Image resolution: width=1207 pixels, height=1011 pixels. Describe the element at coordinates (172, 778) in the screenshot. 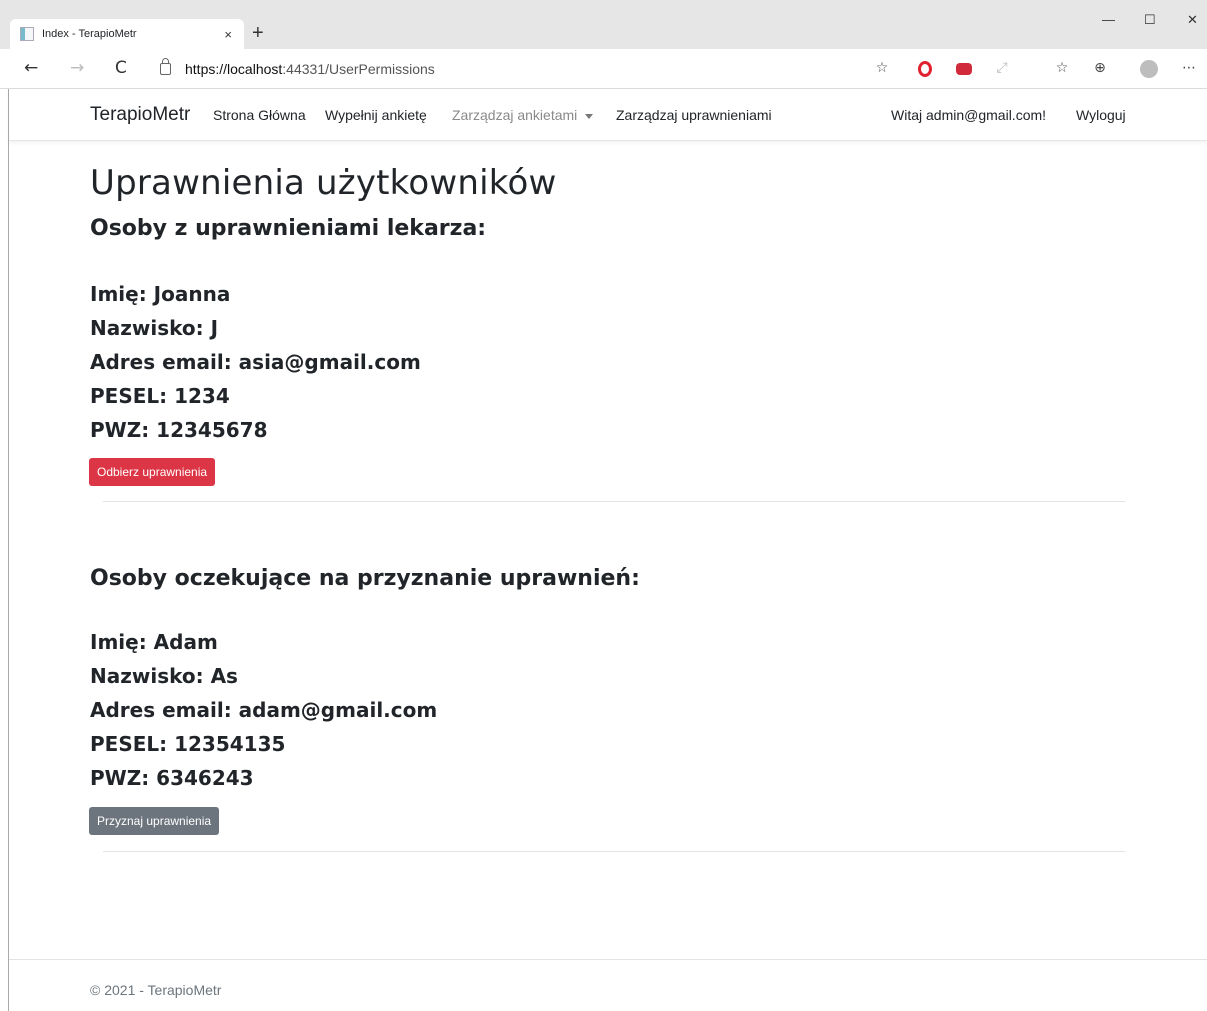

I see `pending-pwz: PWZ: 6346243` at that location.